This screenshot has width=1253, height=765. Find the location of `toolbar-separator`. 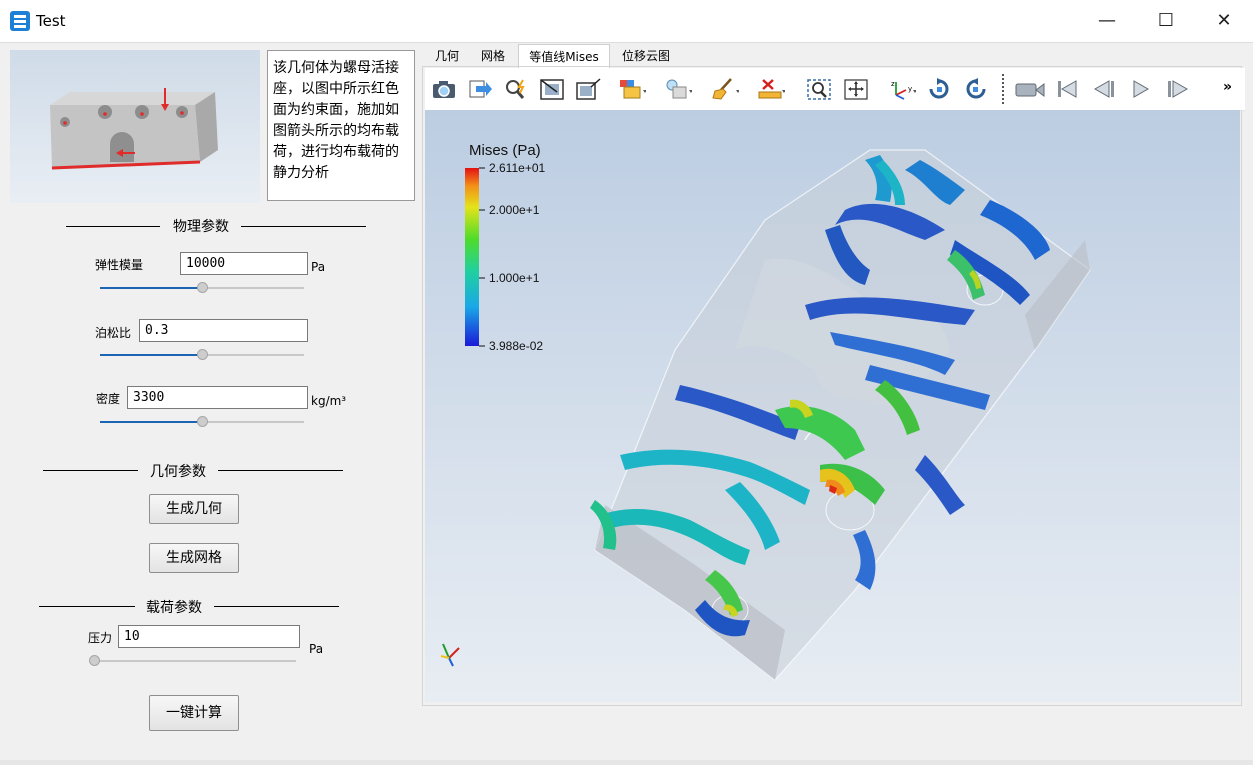

toolbar-separator is located at coordinates (1003, 89).